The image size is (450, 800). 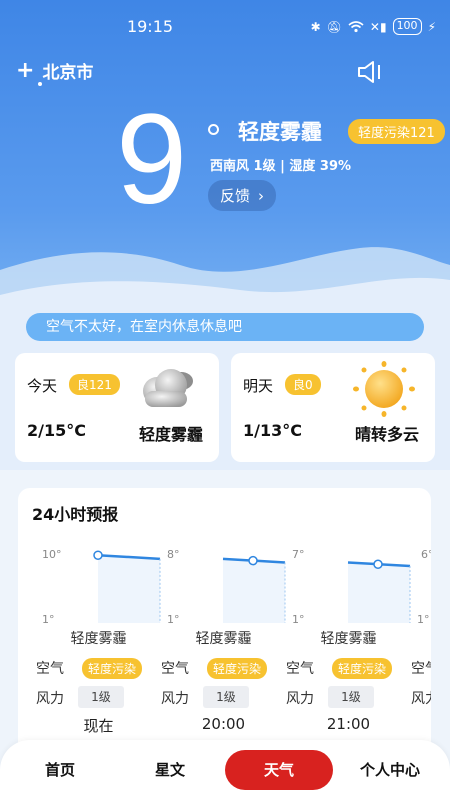 I want to click on tomorrow-temp-range: 1/13°C, so click(x=272, y=430).